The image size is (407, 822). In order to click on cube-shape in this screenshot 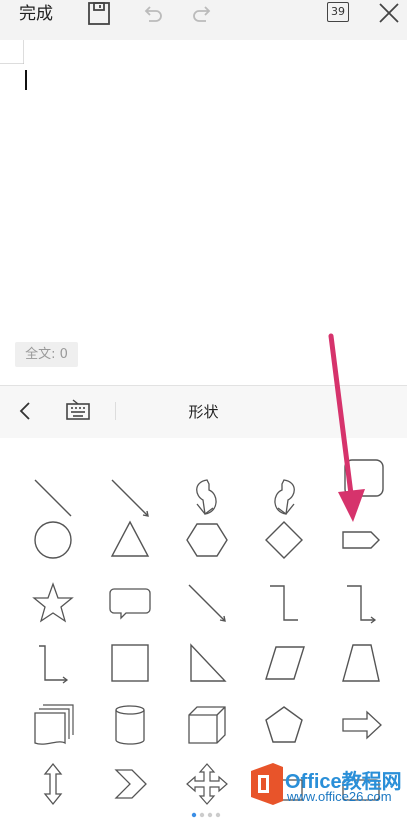, I will do `click(207, 725)`.